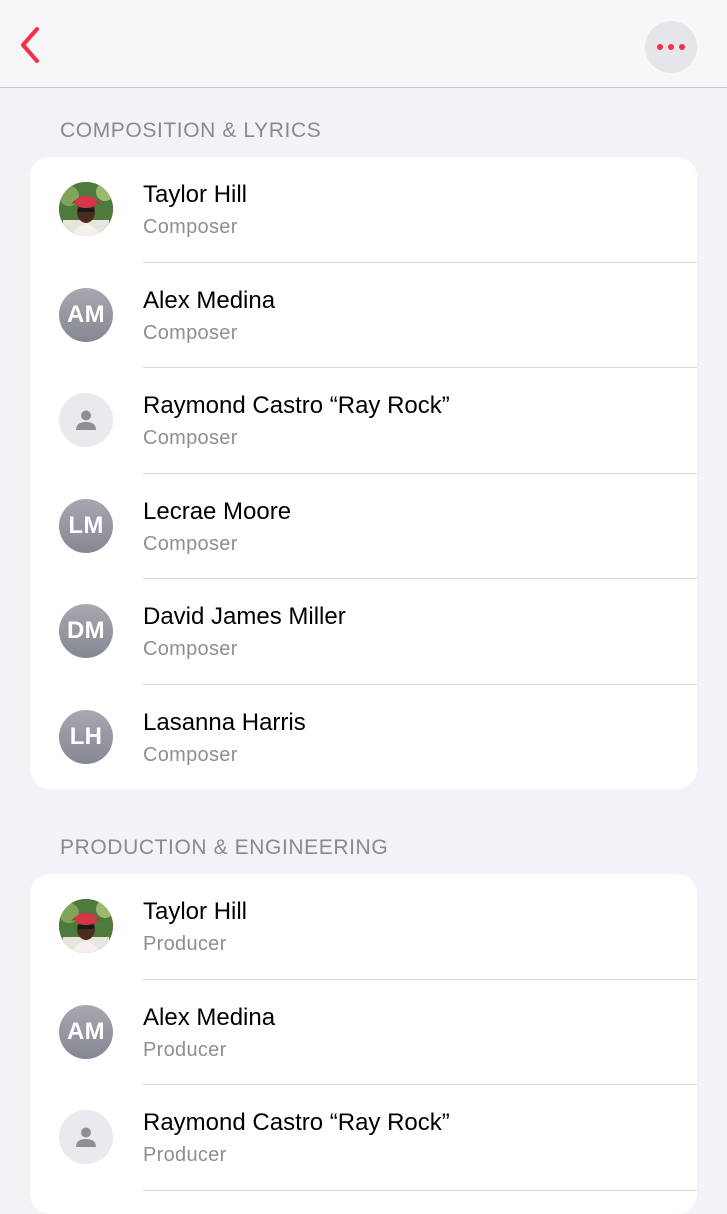 The height and width of the screenshot is (1214, 727). Describe the element at coordinates (86, 736) in the screenshot. I see `avatar-initials: LH` at that location.